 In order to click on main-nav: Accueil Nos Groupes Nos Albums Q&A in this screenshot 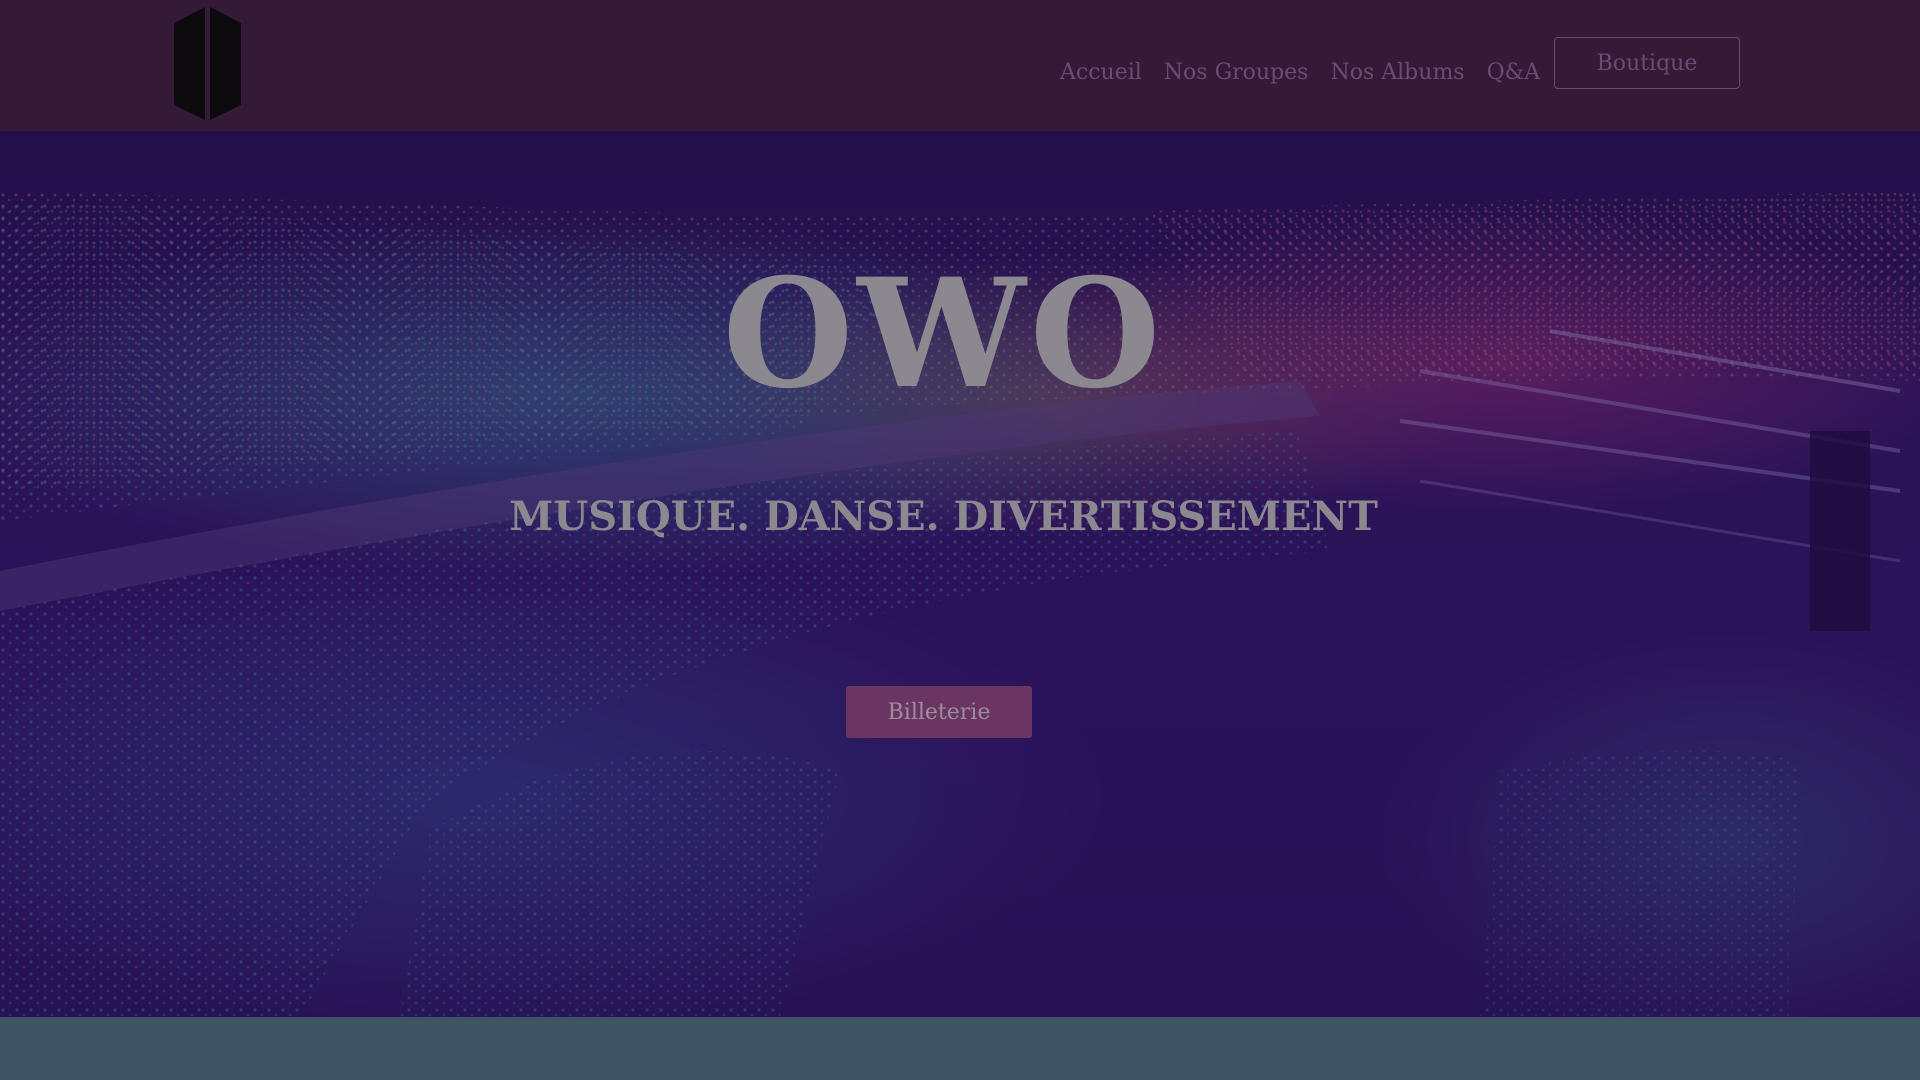, I will do `click(1314, 72)`.